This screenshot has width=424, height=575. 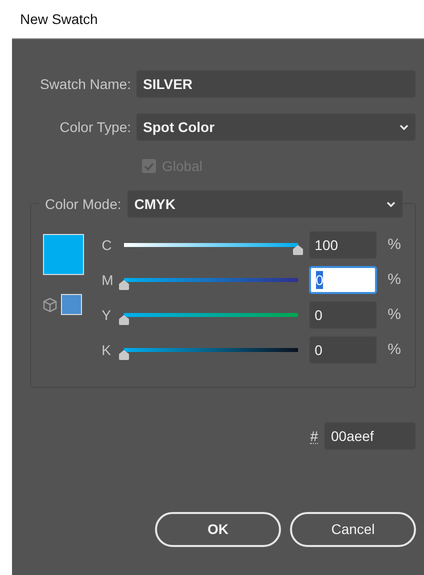 I want to click on ok-button: OK, so click(x=218, y=529).